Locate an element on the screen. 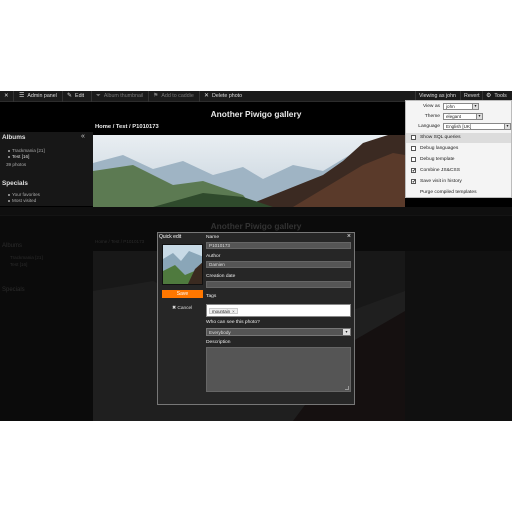  add-to-caddie-label: Add to caddie is located at coordinates (177, 96).